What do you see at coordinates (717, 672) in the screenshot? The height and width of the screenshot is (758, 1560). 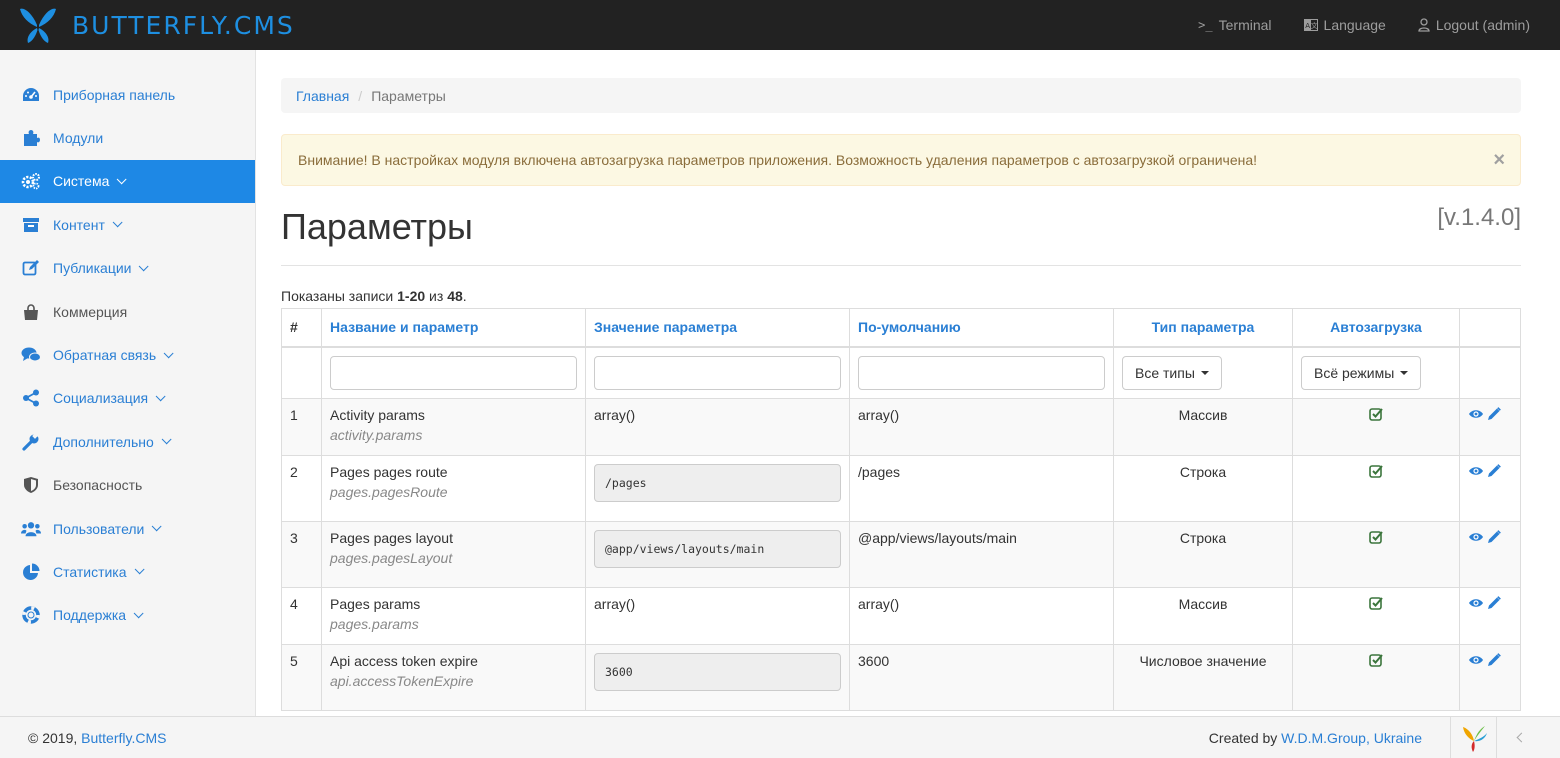 I see `param-value-field: 3600` at bounding box center [717, 672].